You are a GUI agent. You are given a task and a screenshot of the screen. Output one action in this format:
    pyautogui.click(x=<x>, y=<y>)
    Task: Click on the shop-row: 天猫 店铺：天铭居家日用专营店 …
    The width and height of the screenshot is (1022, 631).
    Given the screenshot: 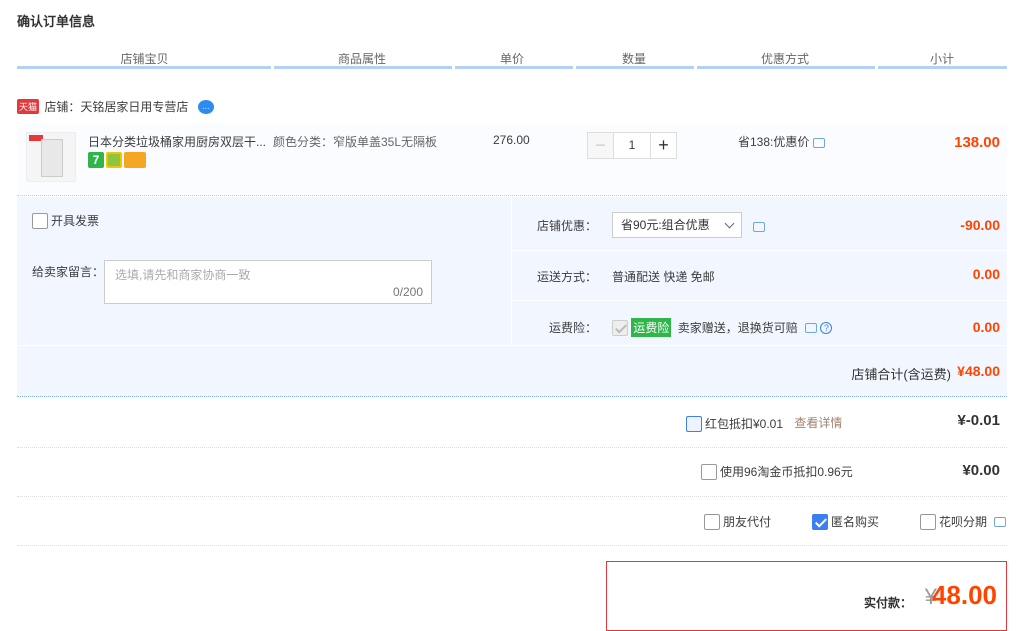 What is the action you would take?
    pyautogui.click(x=115, y=106)
    